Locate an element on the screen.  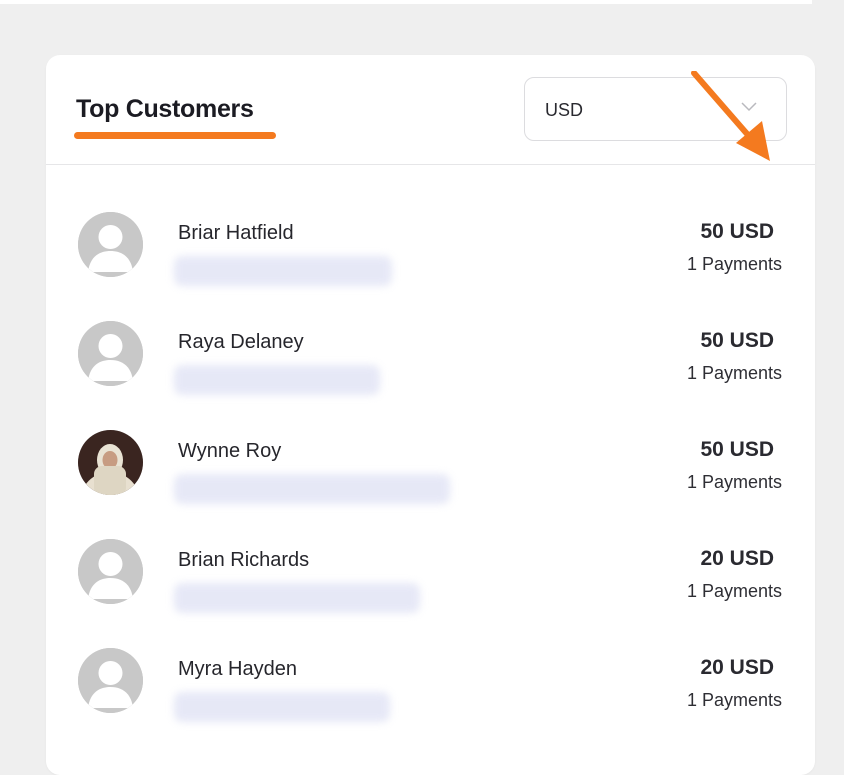
customer-row: Wynne Roy 50 USD 1 Payments is located at coordinates (430, 444).